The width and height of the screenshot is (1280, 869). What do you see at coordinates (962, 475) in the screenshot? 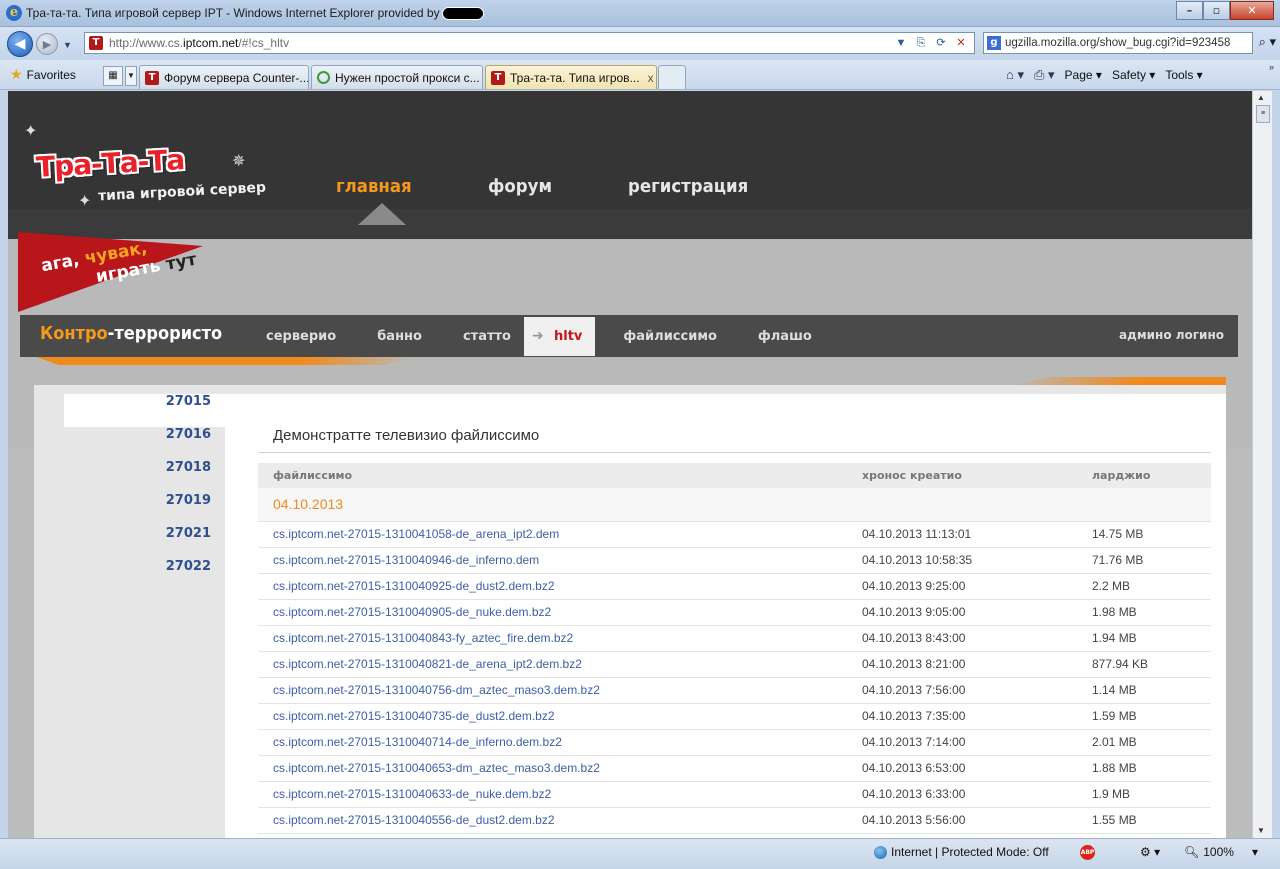
I see `column-header-created: хронос креатио` at bounding box center [962, 475].